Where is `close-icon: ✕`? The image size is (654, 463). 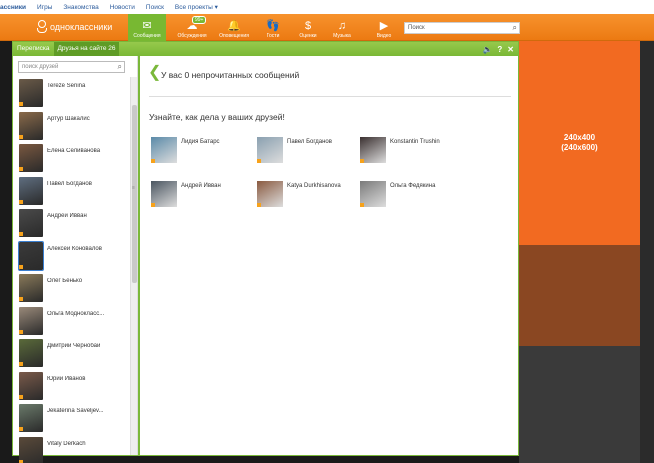
close-icon: ✕ is located at coordinates (510, 49).